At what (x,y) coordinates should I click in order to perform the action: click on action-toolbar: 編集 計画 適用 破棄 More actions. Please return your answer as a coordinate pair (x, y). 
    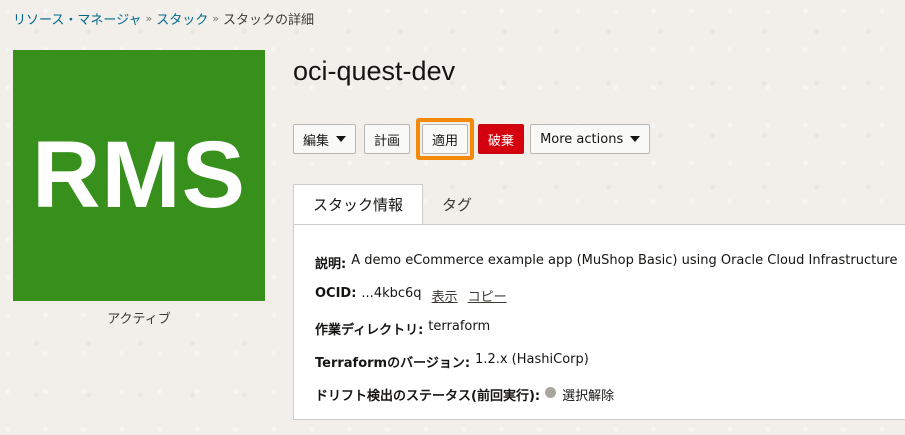
    Looking at the image, I should click on (472, 139).